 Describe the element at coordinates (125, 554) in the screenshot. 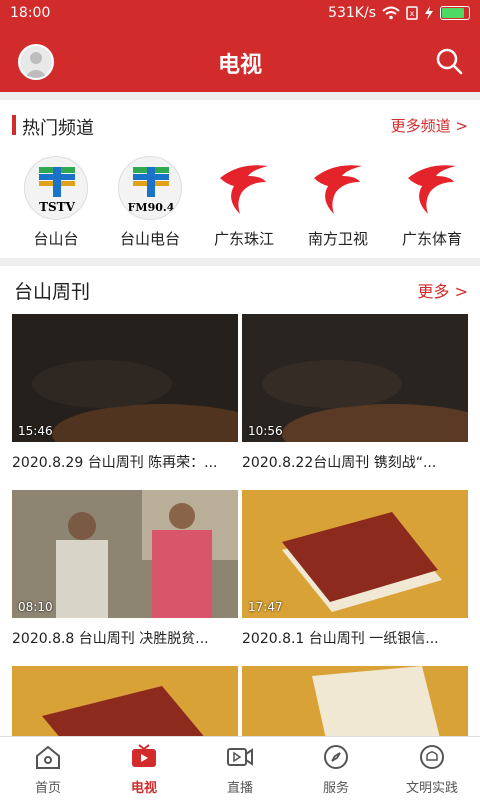

I see `video-thumbnail: 08:10` at that location.